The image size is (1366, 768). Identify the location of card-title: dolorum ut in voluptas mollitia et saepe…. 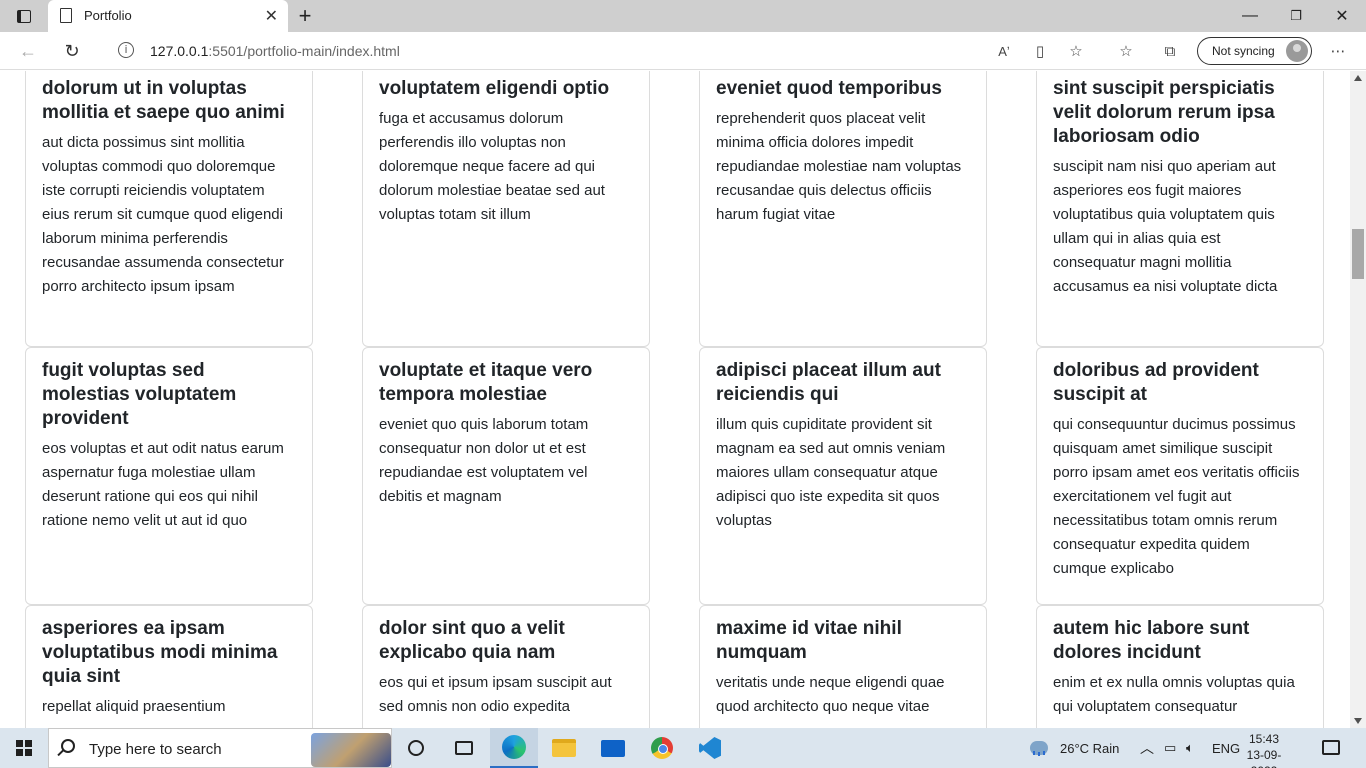
(163, 100).